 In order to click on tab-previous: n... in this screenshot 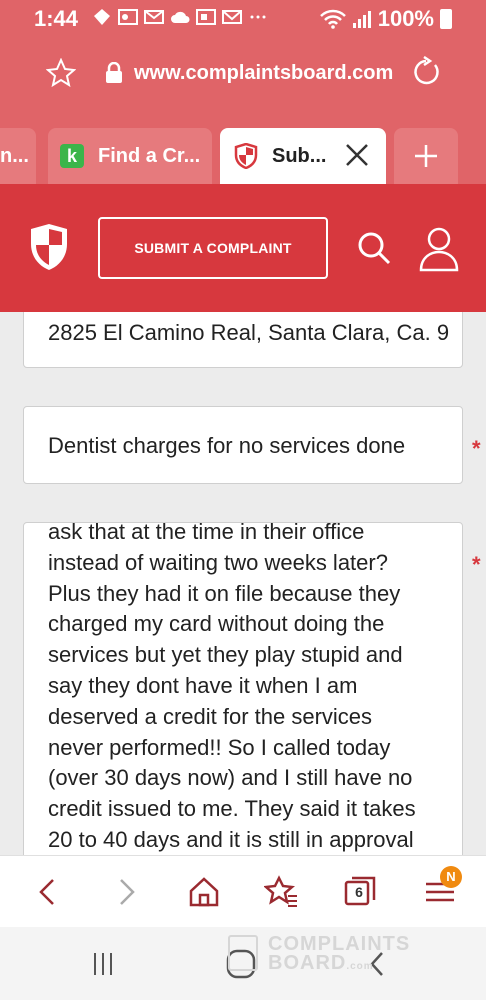, I will do `click(18, 156)`.